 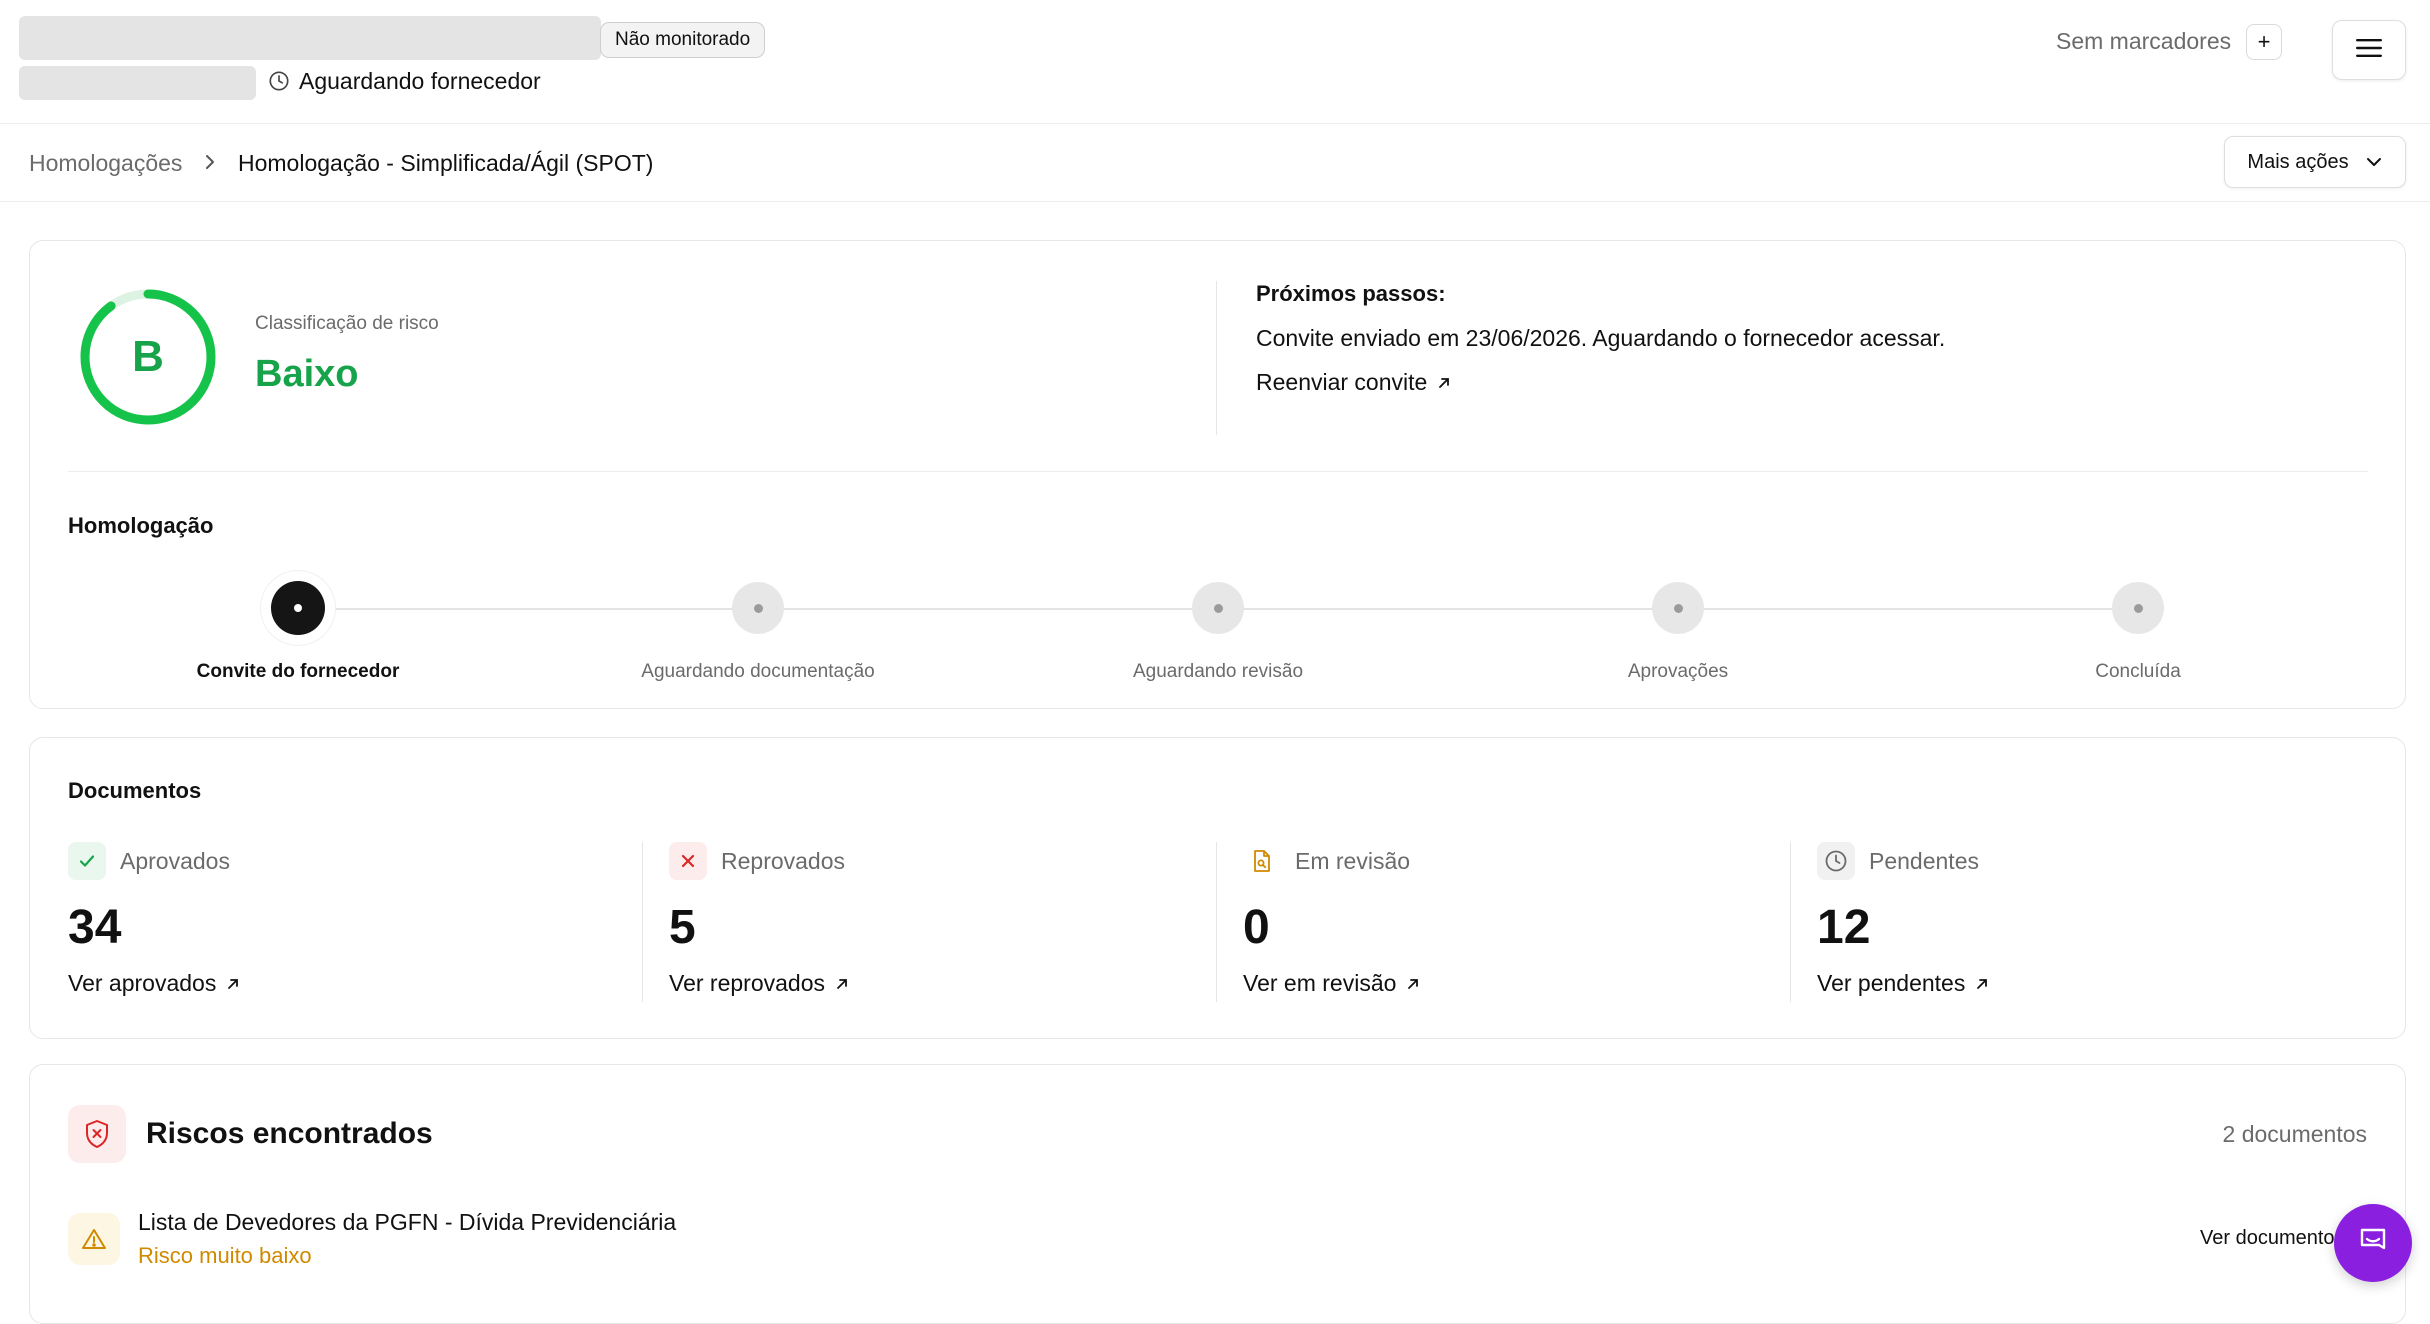 What do you see at coordinates (298, 671) in the screenshot?
I see `step-label: Convite do fornecedor` at bounding box center [298, 671].